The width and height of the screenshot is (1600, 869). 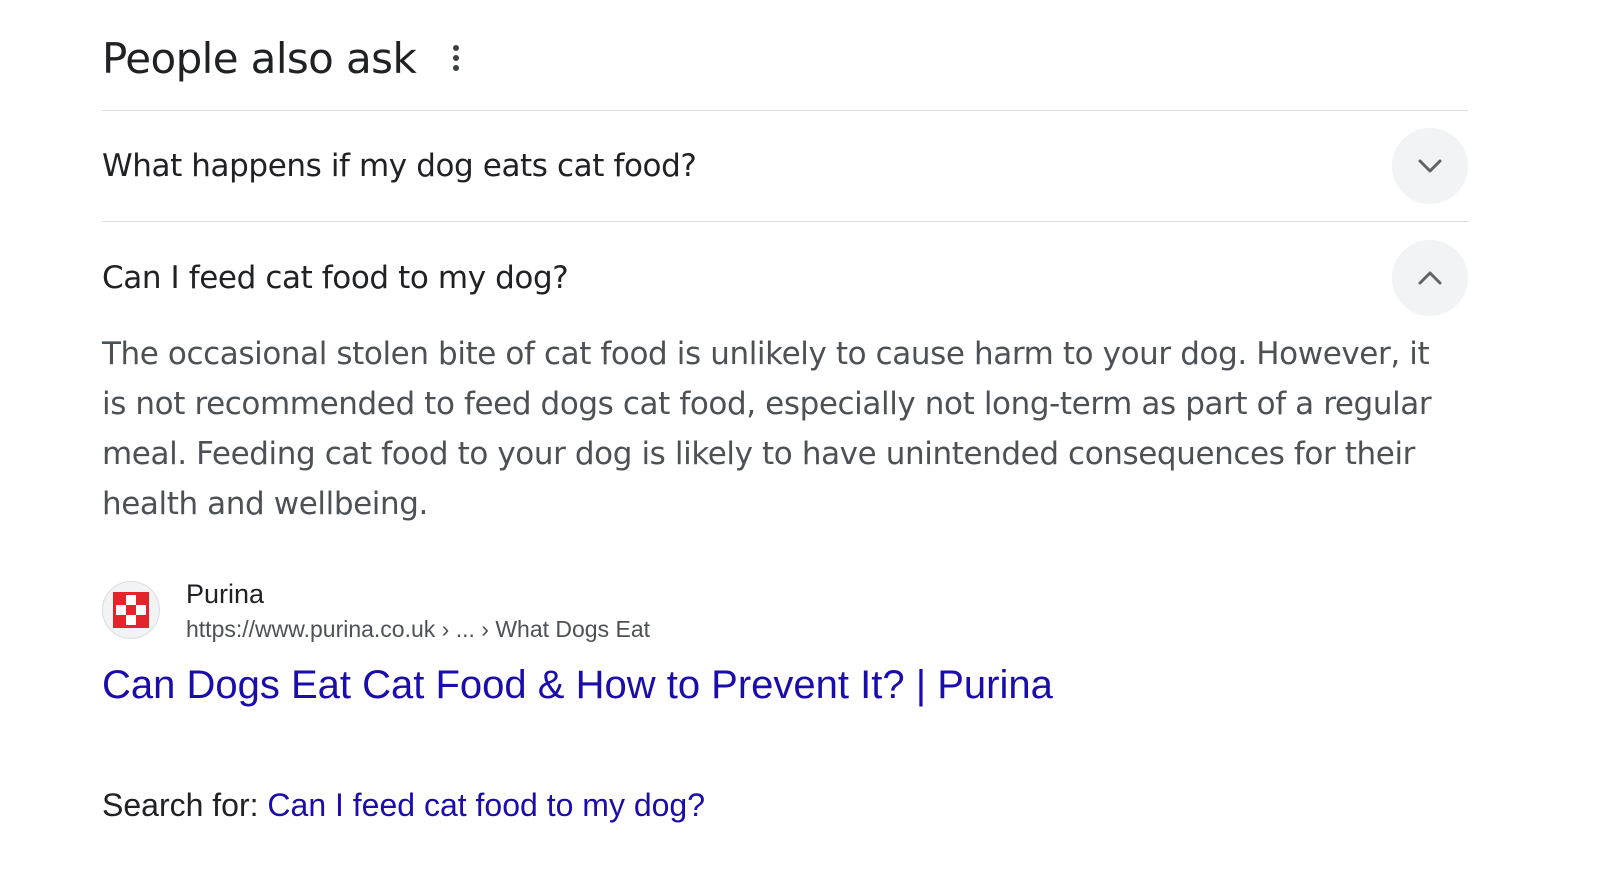 What do you see at coordinates (456, 58) in the screenshot?
I see `more-vert-icon` at bounding box center [456, 58].